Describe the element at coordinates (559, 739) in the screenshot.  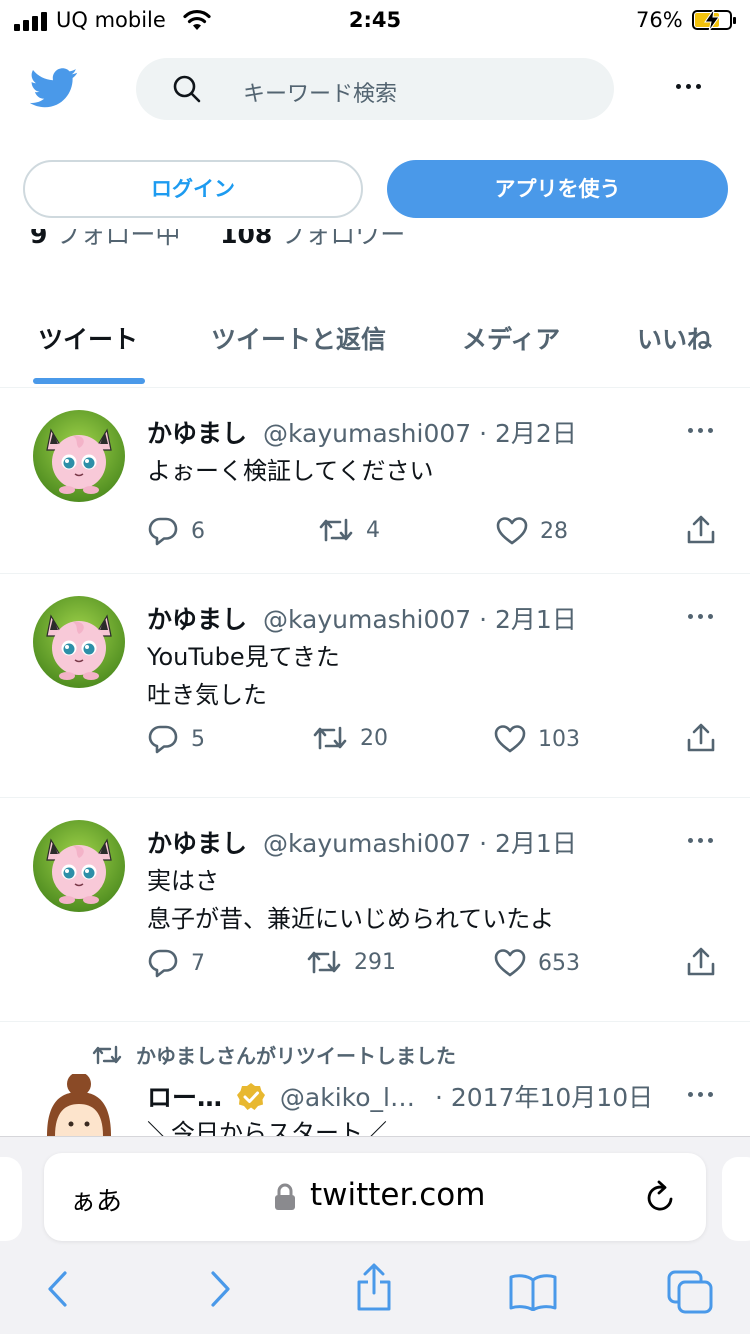
I see `like-count: 103` at that location.